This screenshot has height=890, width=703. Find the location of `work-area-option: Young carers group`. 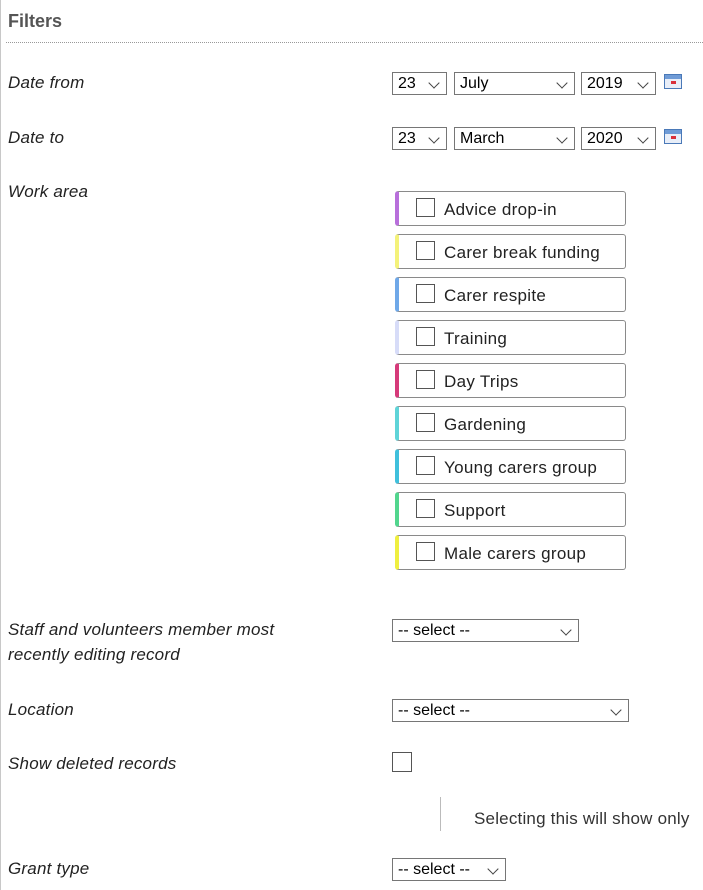

work-area-option: Young carers group is located at coordinates (510, 466).